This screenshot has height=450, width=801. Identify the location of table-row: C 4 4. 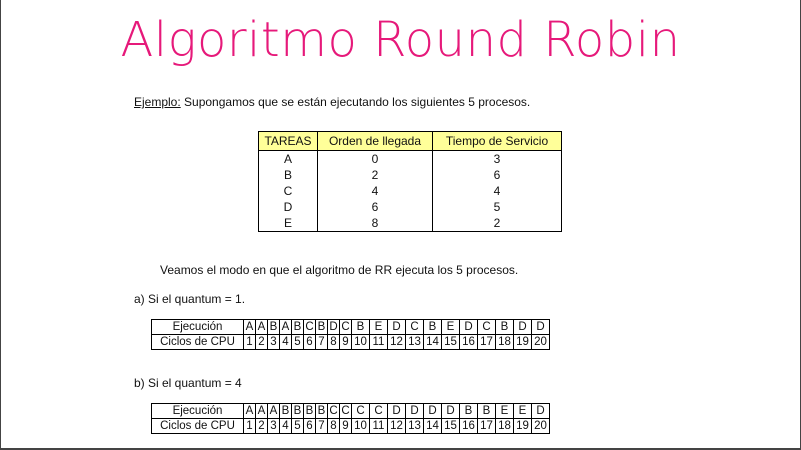
(410, 191).